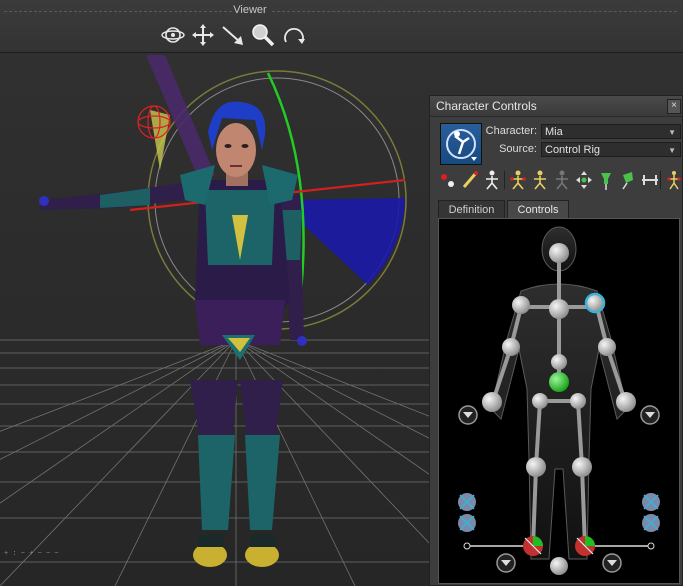  I want to click on body-part-icon, so click(470, 179).